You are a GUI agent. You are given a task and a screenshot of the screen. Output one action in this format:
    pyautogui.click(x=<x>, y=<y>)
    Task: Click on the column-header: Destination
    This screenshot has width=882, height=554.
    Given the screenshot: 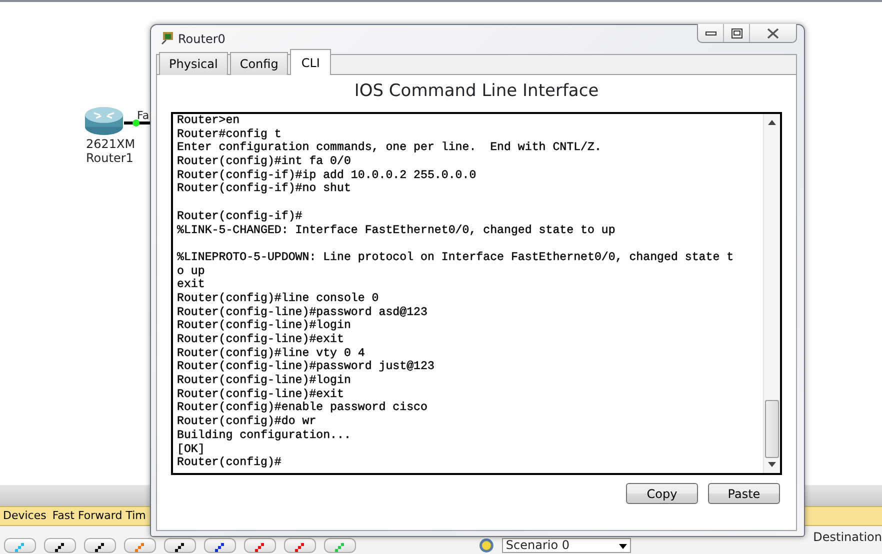 What is the action you would take?
    pyautogui.click(x=847, y=537)
    